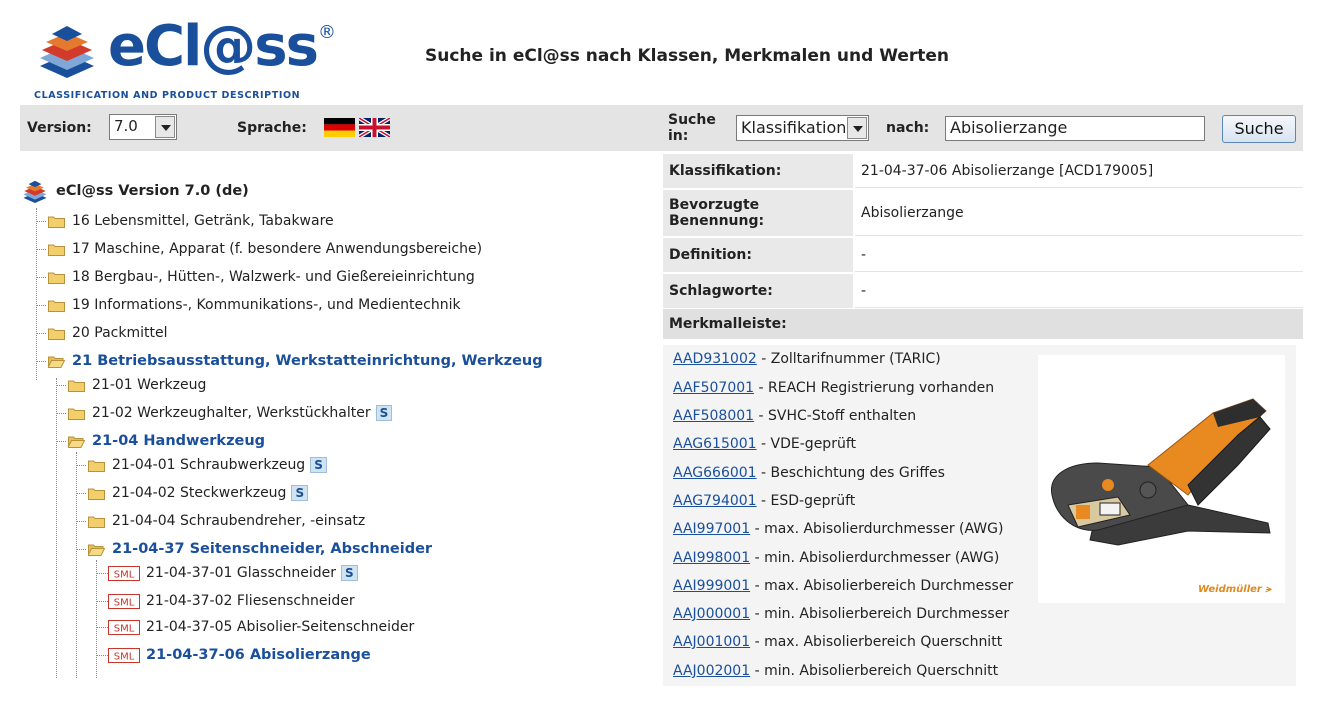 The width and height of the screenshot is (1317, 710). Describe the element at coordinates (239, 521) in the screenshot. I see `tree-item-label: 21-04-04 Schraubendreher, -einsatz` at that location.